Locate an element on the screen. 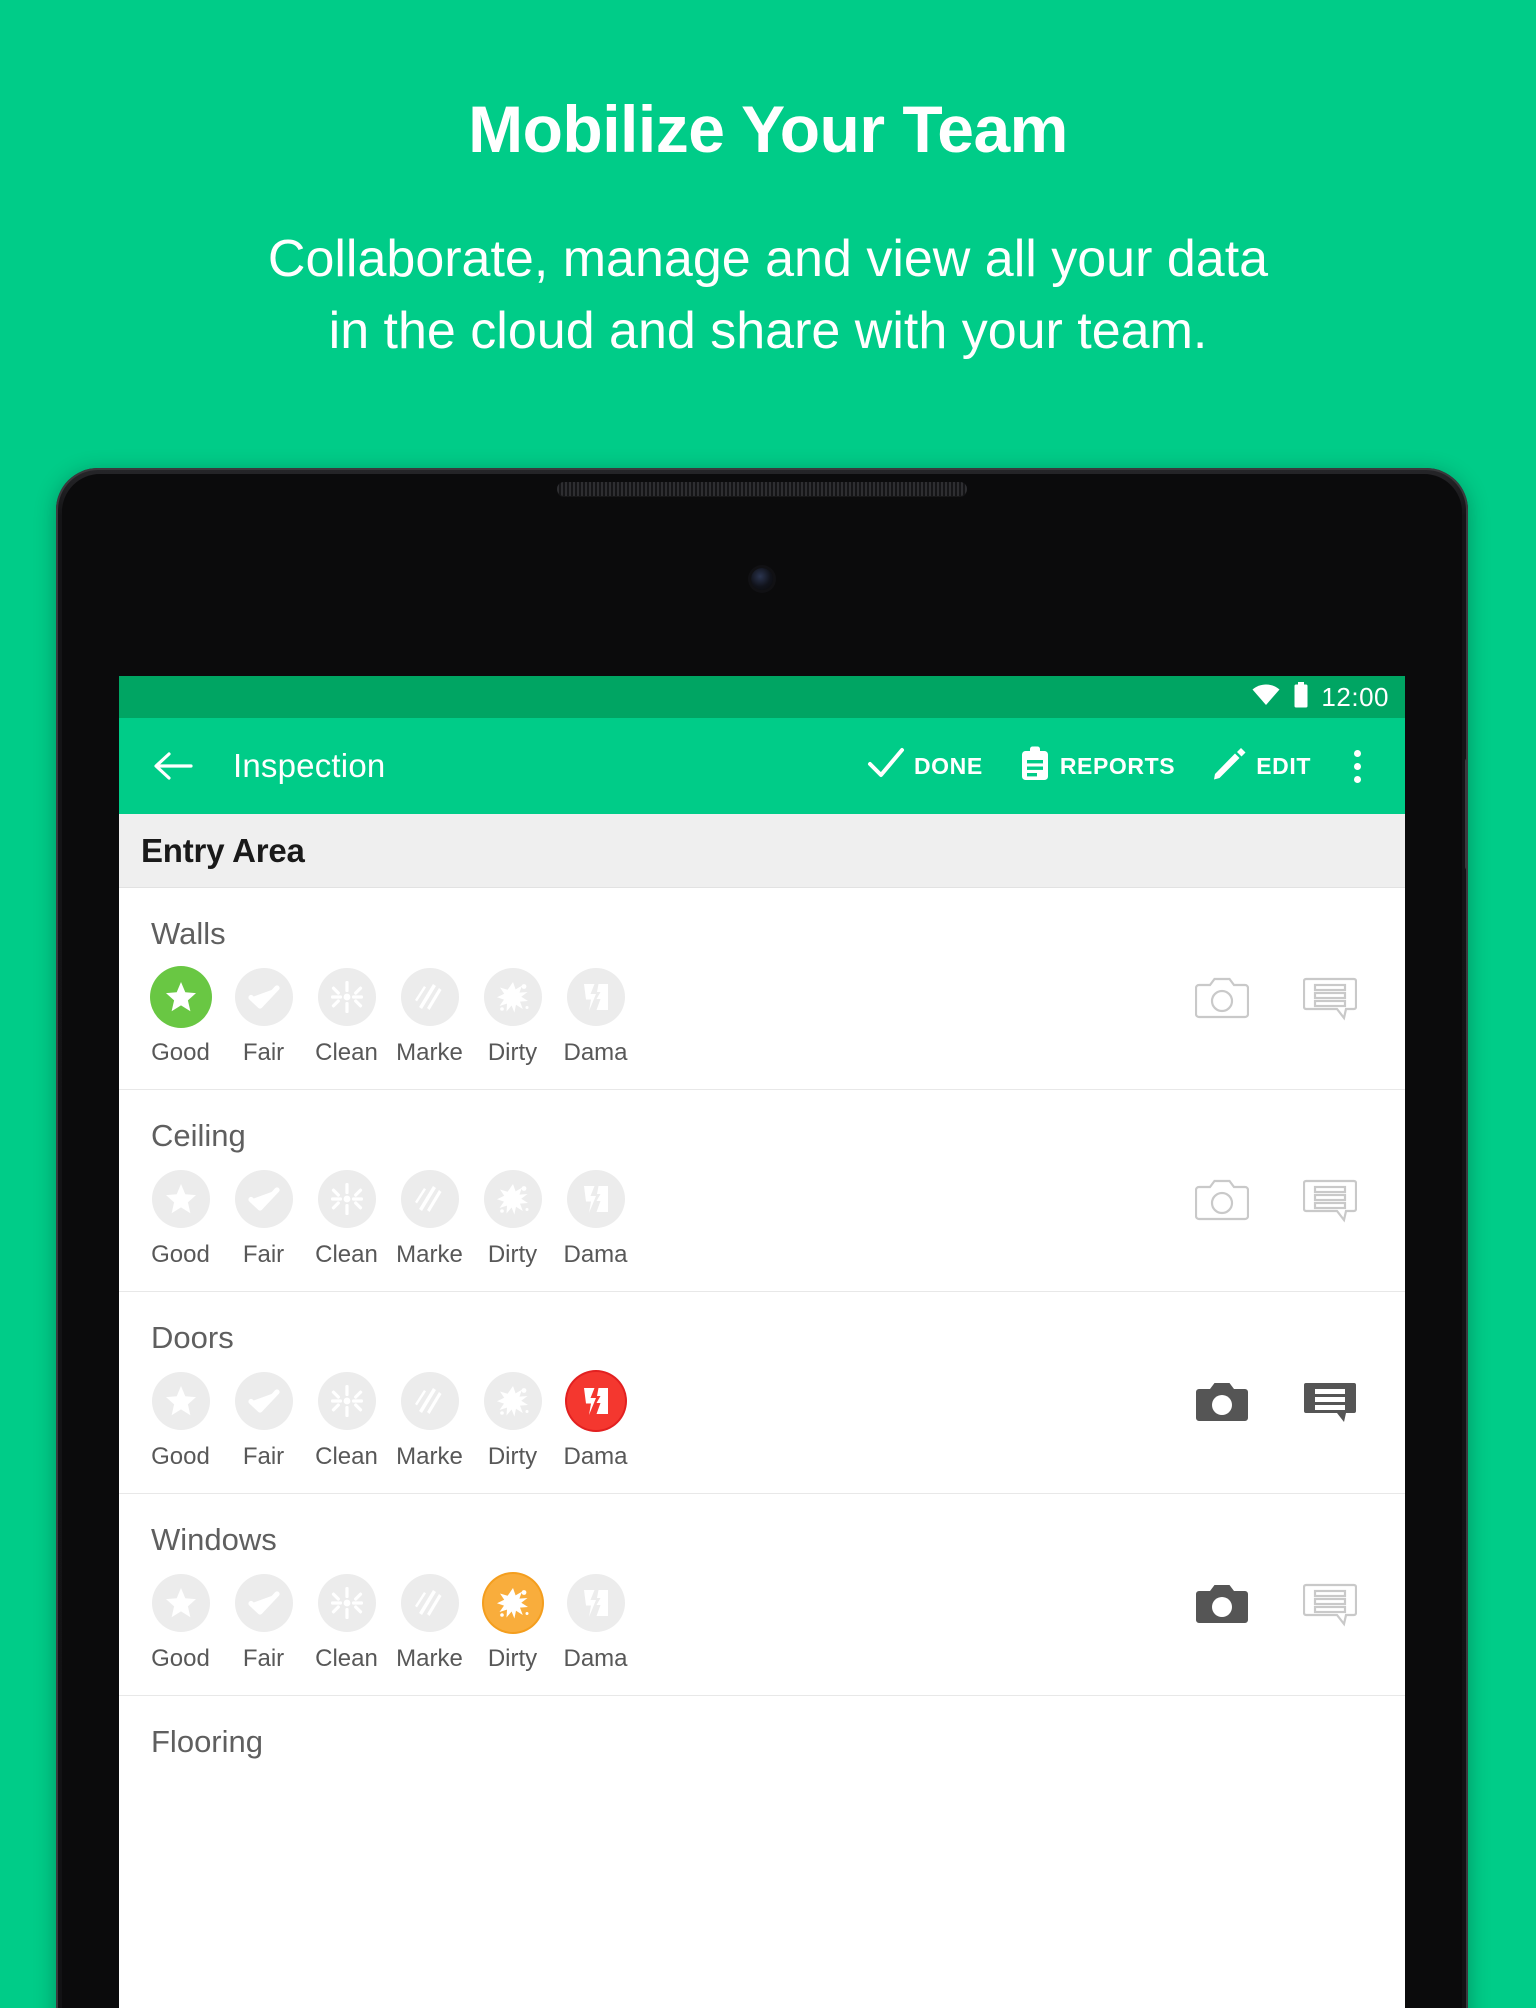 Image resolution: width=1536 pixels, height=2008 pixels. speaker-grille-icon is located at coordinates (762, 489).